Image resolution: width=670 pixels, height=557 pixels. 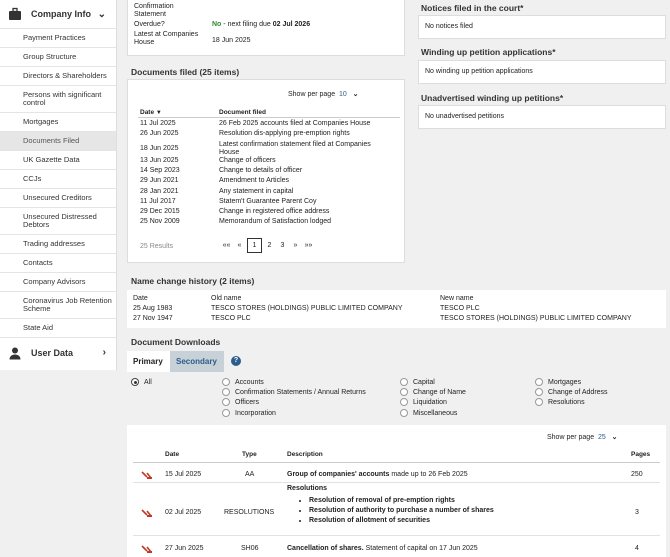 What do you see at coordinates (148, 361) in the screenshot?
I see `tab-primary: Primary` at bounding box center [148, 361].